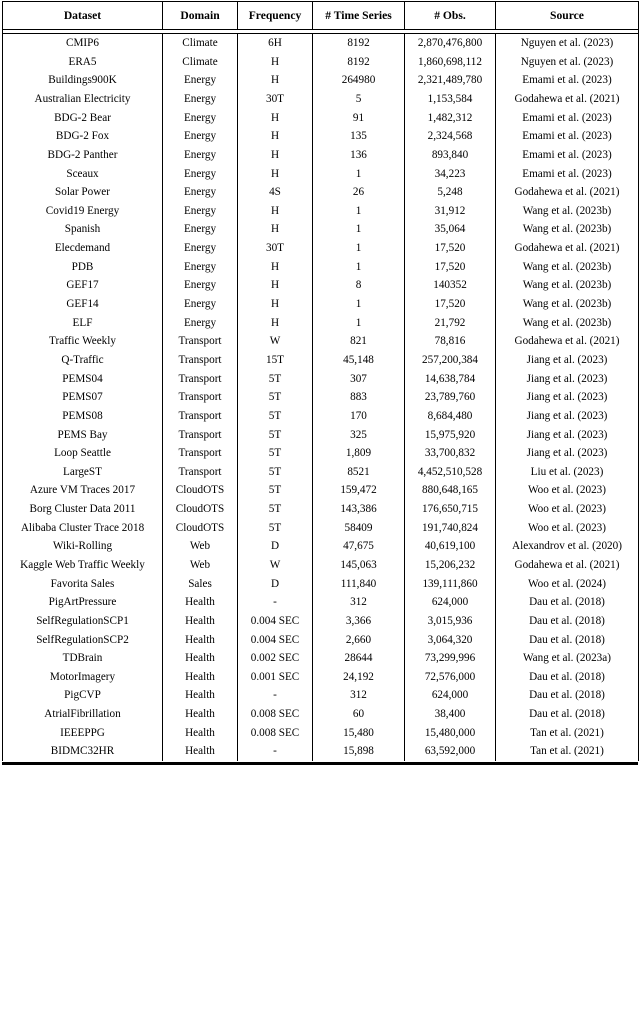  What do you see at coordinates (82, 528) in the screenshot?
I see `cell-dataset: Alibaba Cluster Trace 2018` at bounding box center [82, 528].